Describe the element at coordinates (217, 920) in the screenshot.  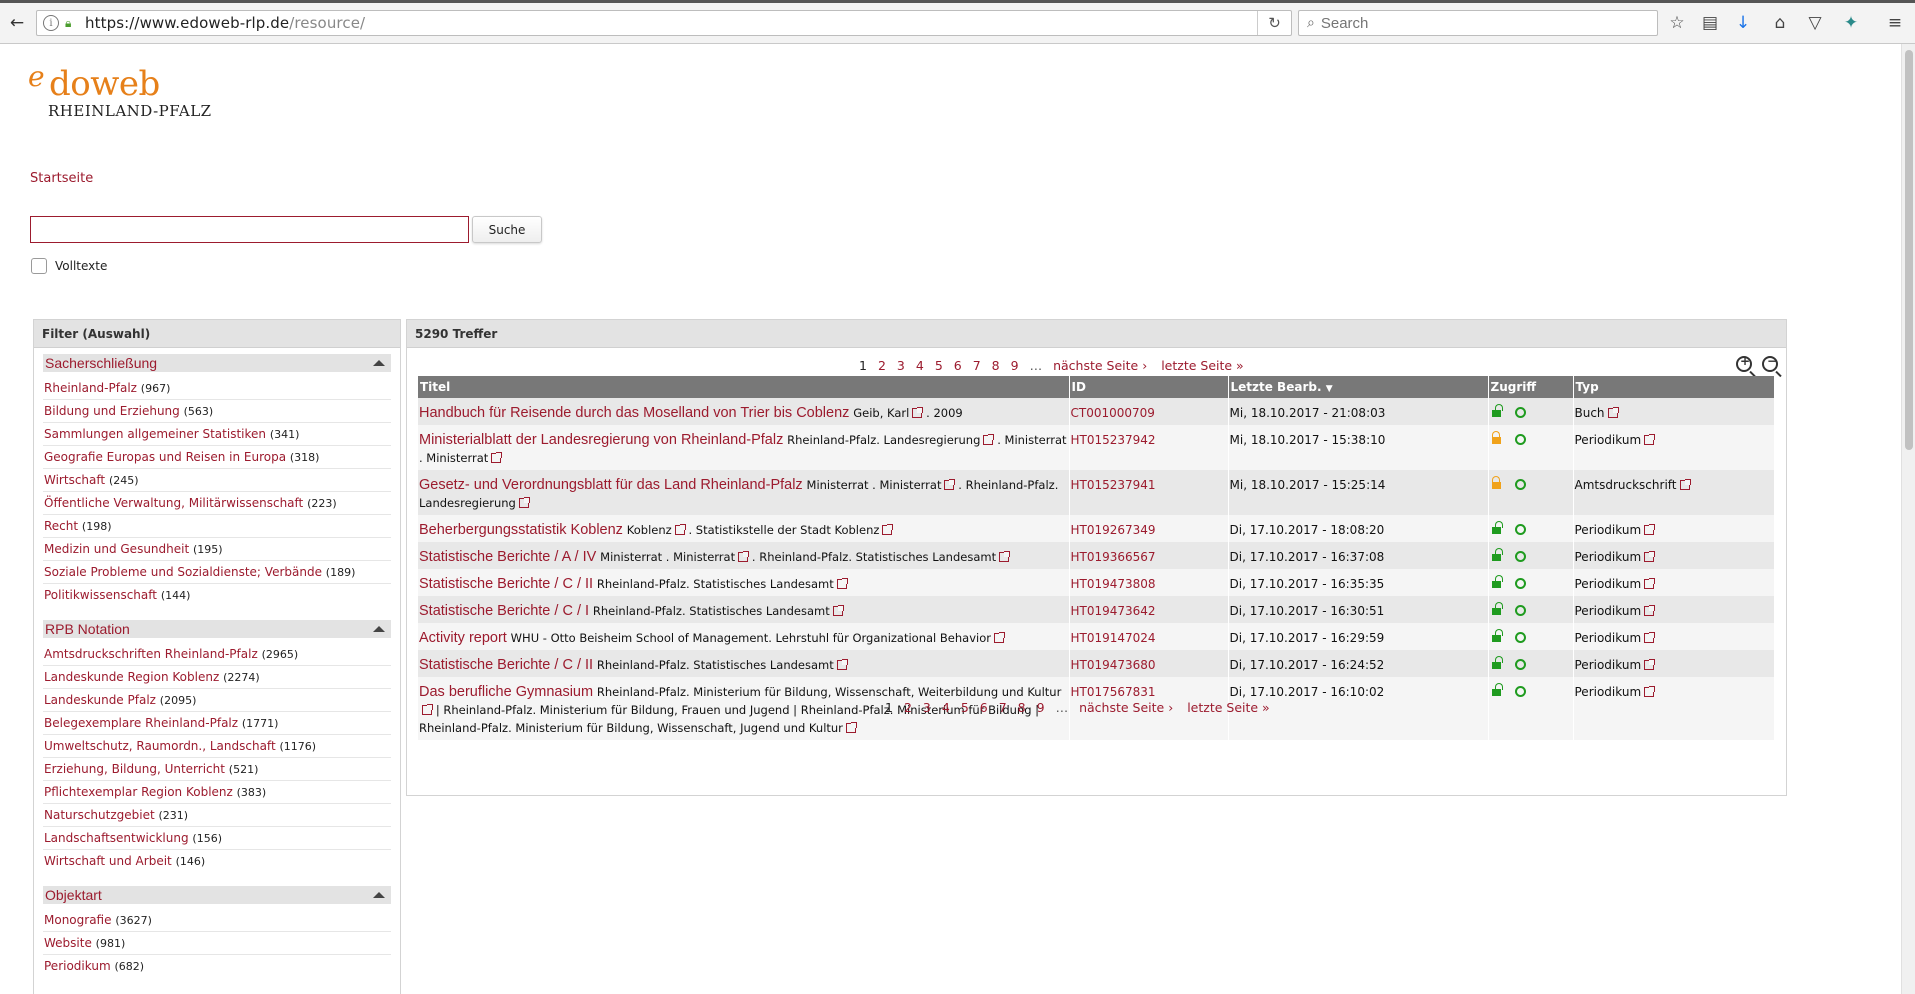
I see `facet-item: Monografie (3627)` at that location.